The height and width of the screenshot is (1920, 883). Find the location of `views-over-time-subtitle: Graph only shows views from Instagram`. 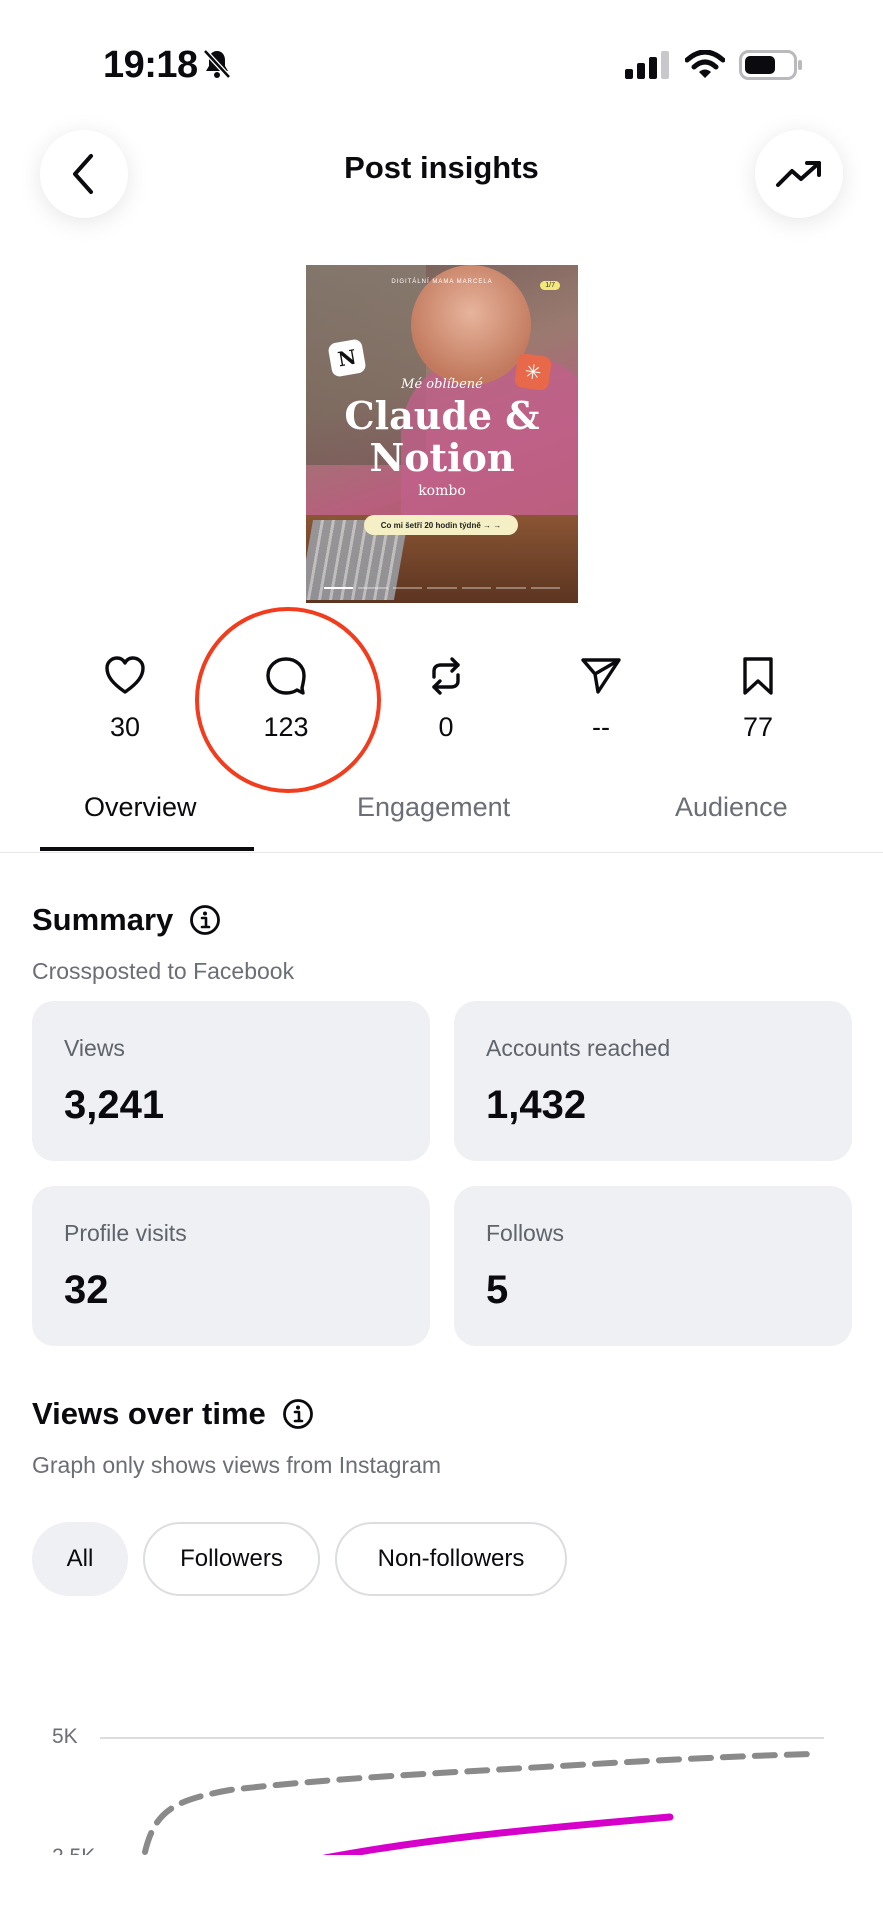

views-over-time-subtitle: Graph only shows views from Instagram is located at coordinates (237, 1465).